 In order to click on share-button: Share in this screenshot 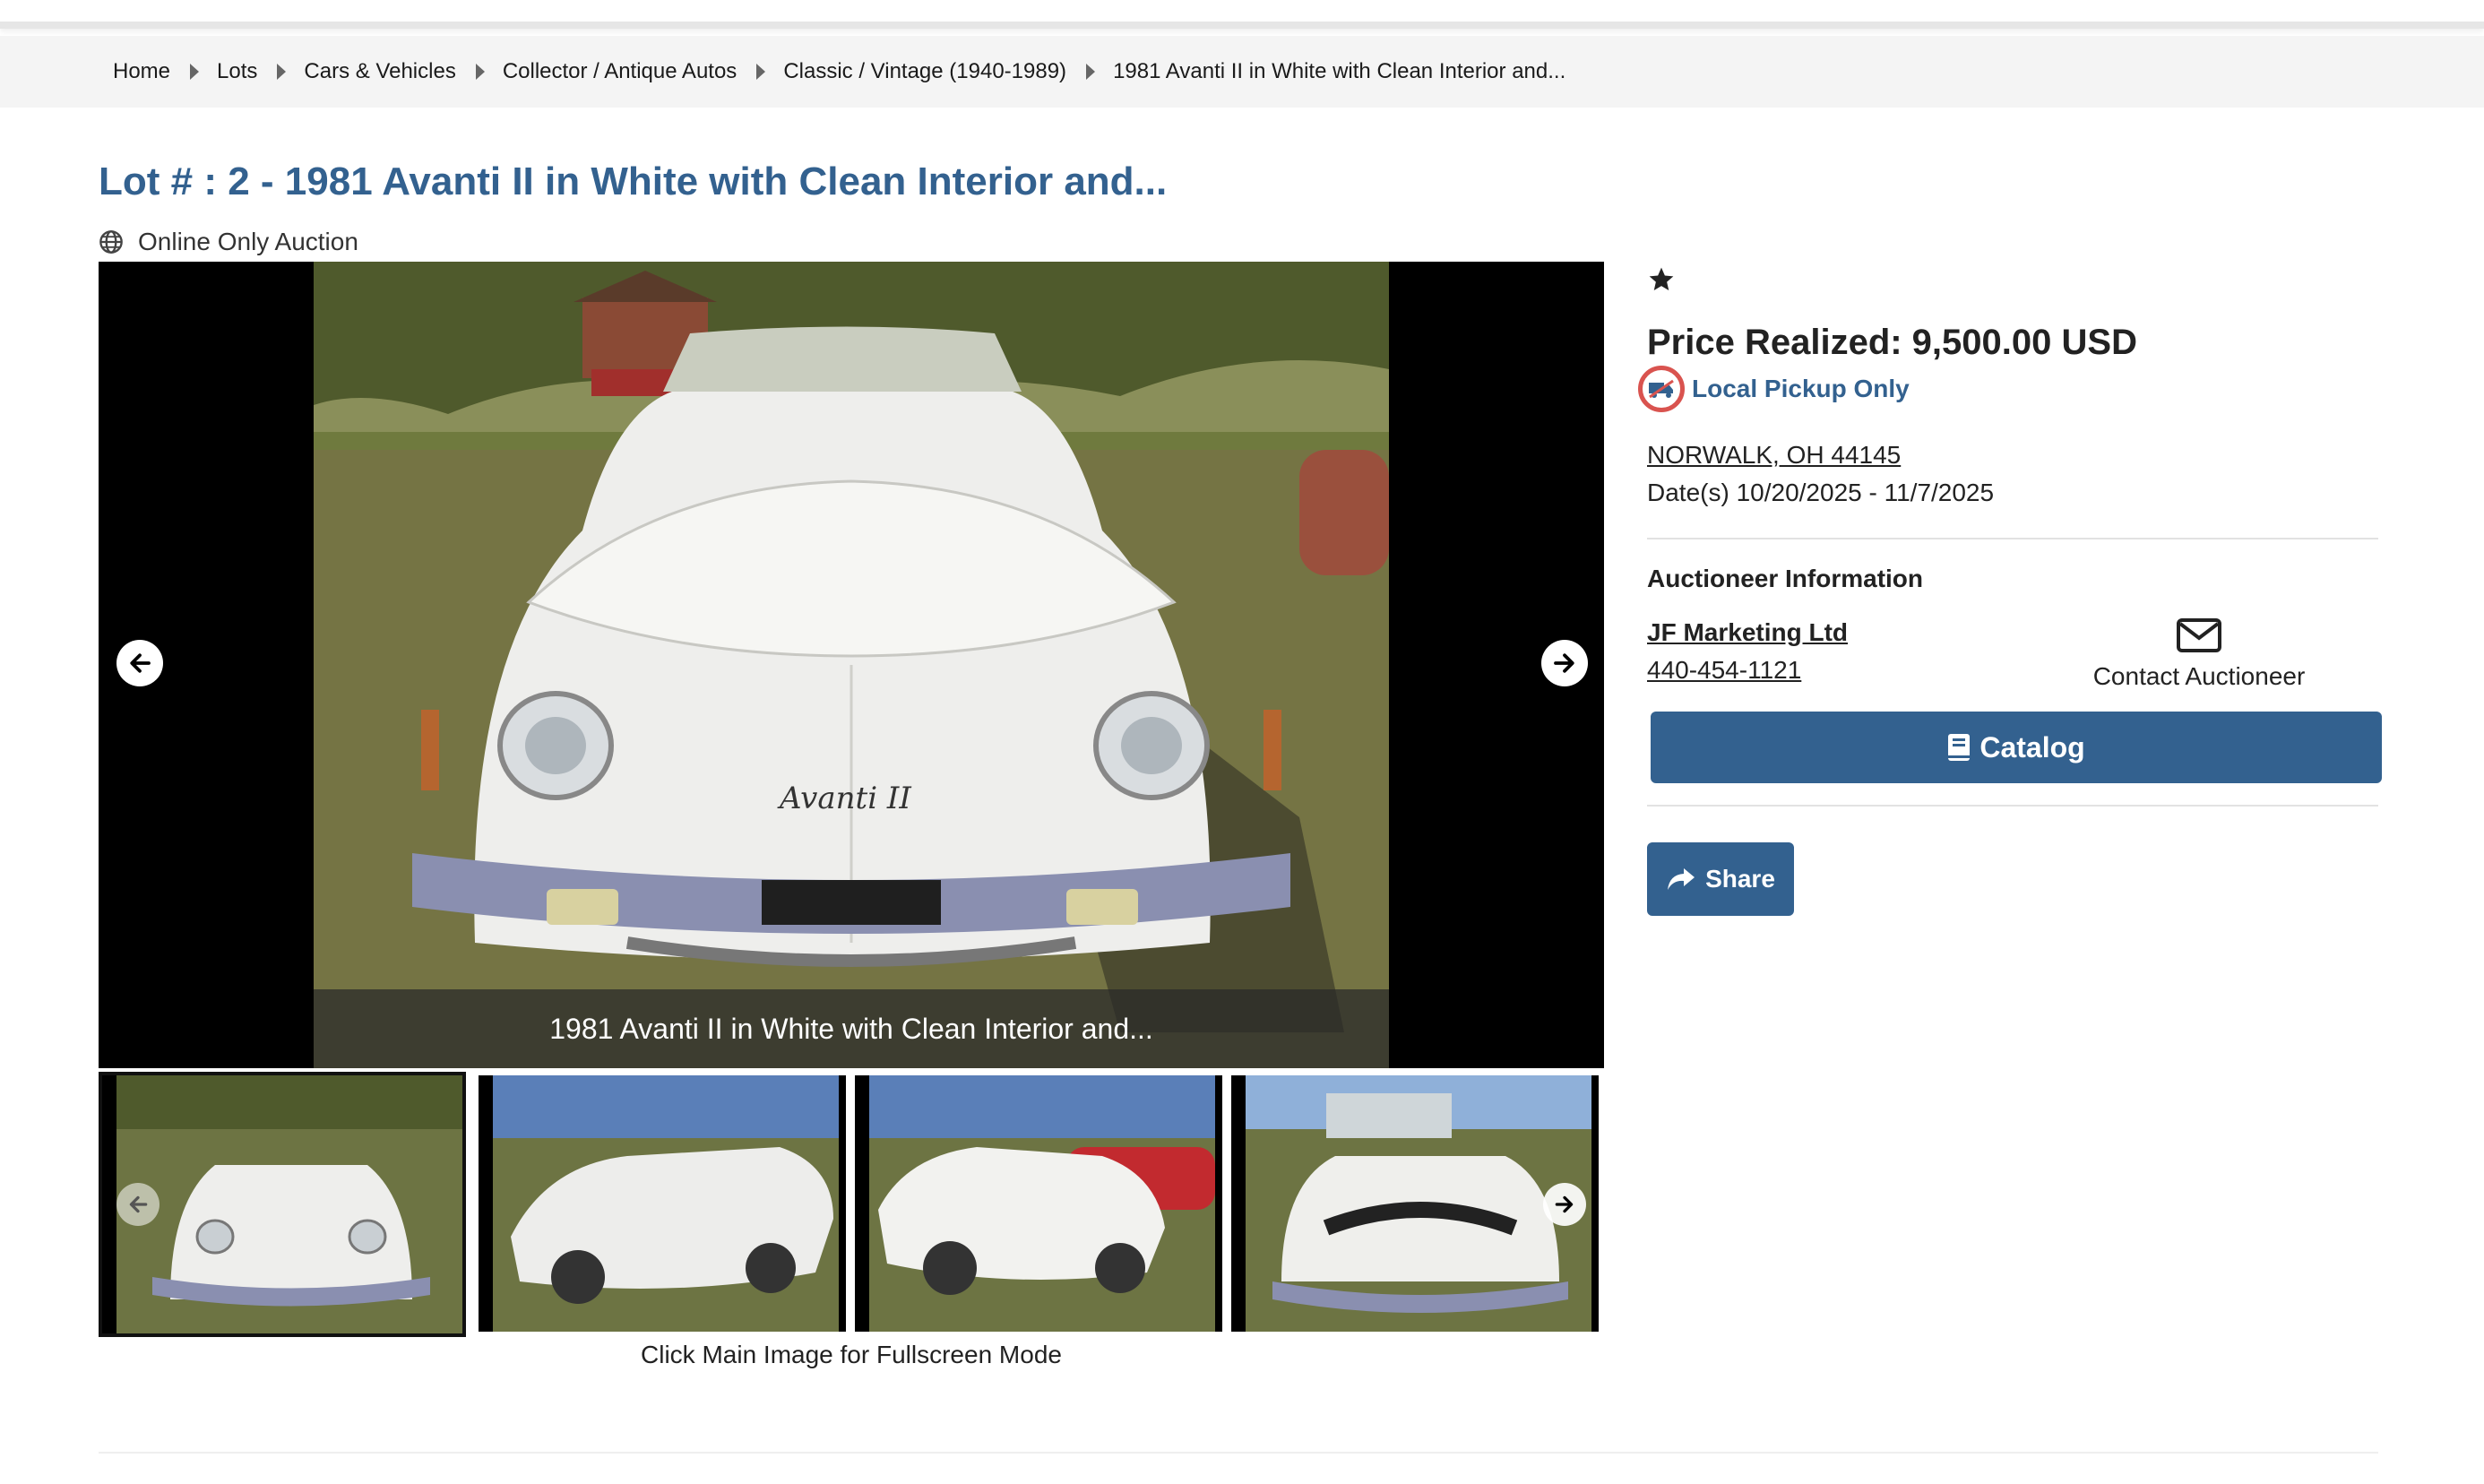, I will do `click(1720, 879)`.